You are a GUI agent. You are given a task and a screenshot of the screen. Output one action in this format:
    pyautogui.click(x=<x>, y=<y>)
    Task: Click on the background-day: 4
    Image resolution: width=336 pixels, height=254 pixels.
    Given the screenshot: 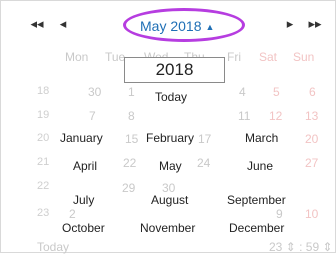 What is the action you would take?
    pyautogui.click(x=242, y=92)
    